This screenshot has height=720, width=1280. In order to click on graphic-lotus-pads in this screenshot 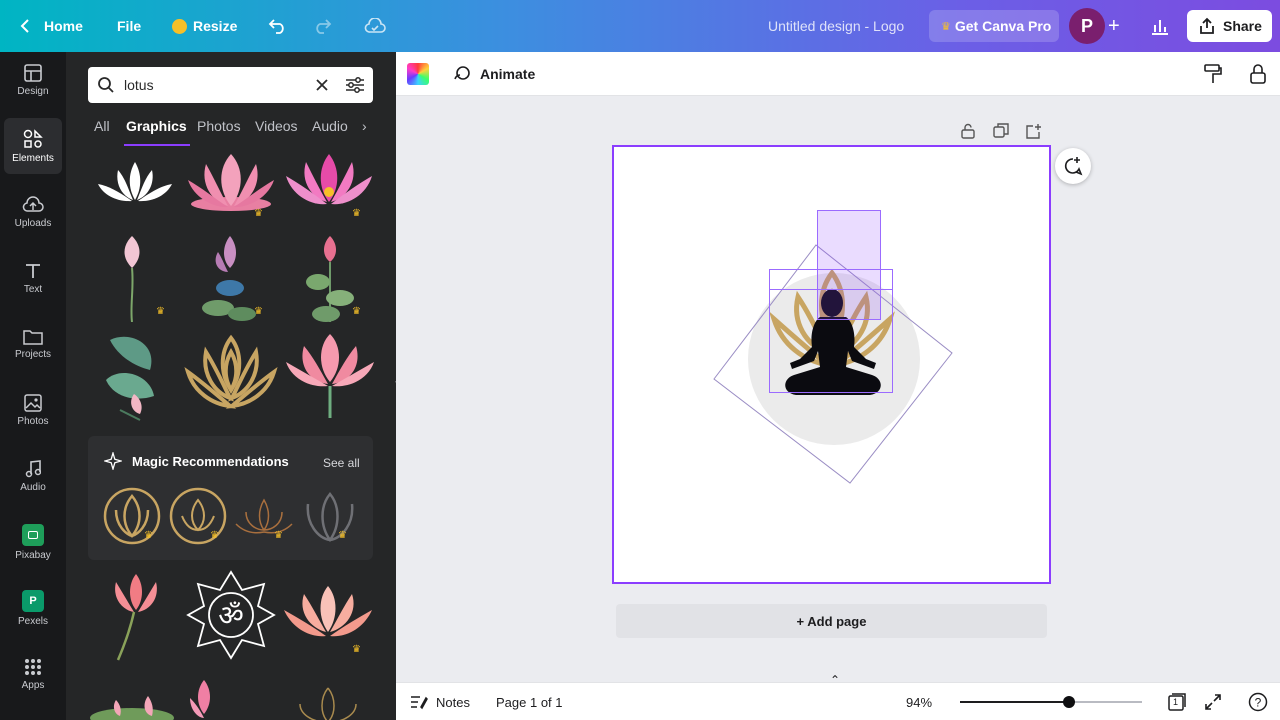, I will do `click(133, 706)`.